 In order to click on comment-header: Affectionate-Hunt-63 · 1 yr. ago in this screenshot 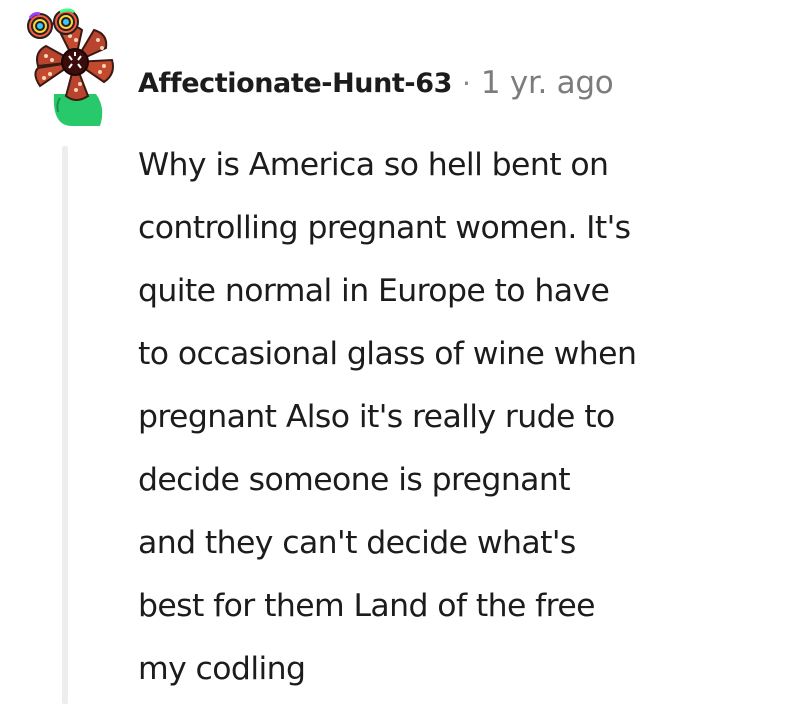, I will do `click(376, 83)`.